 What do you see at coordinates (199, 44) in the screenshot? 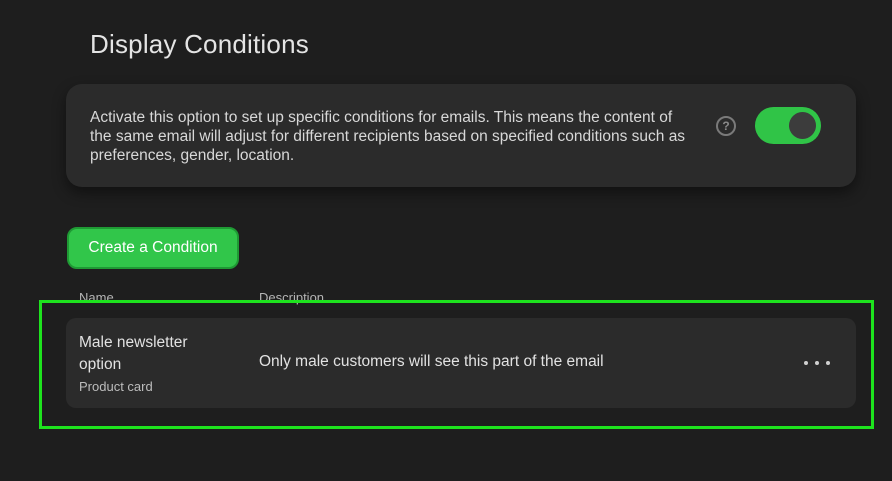
I see `page-title: Display Conditions` at bounding box center [199, 44].